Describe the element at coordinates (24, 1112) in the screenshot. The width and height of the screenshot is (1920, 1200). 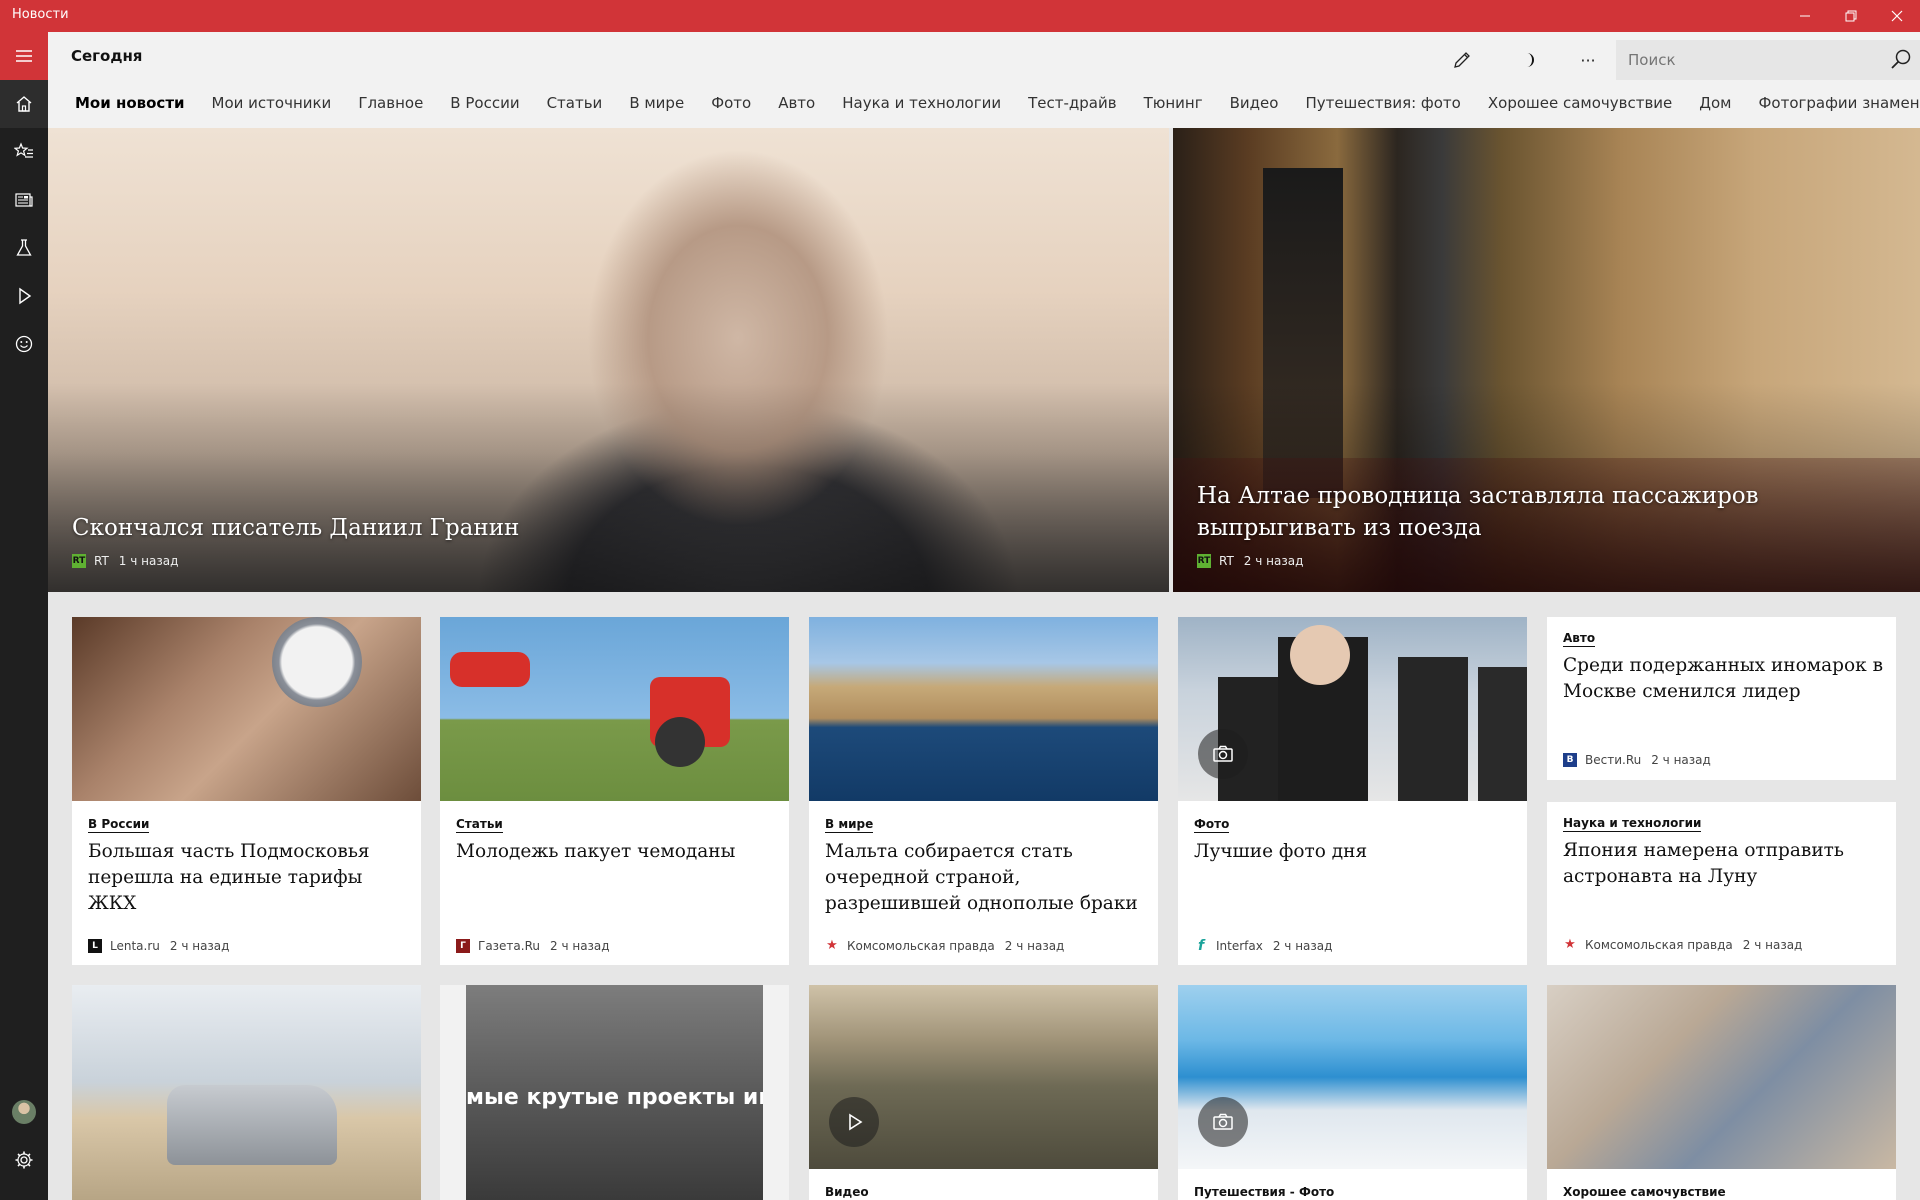
I see `rail-account-button` at that location.